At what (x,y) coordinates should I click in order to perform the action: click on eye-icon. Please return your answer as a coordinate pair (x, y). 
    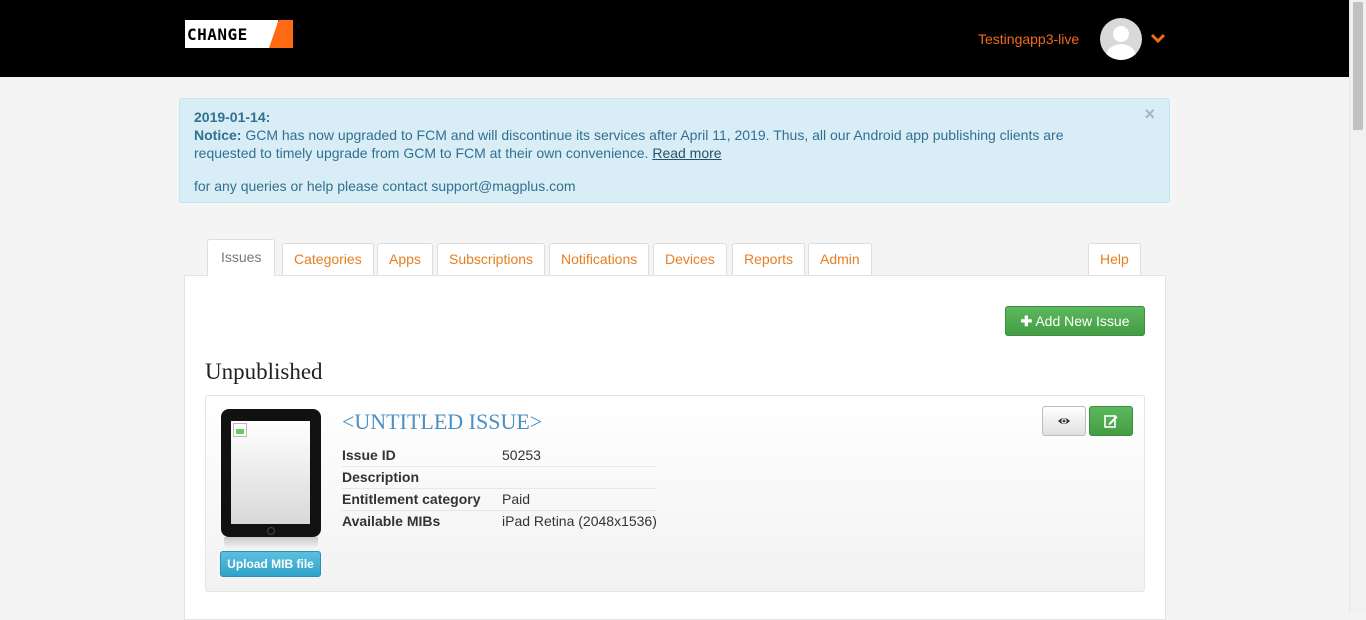
    Looking at the image, I should click on (1064, 421).